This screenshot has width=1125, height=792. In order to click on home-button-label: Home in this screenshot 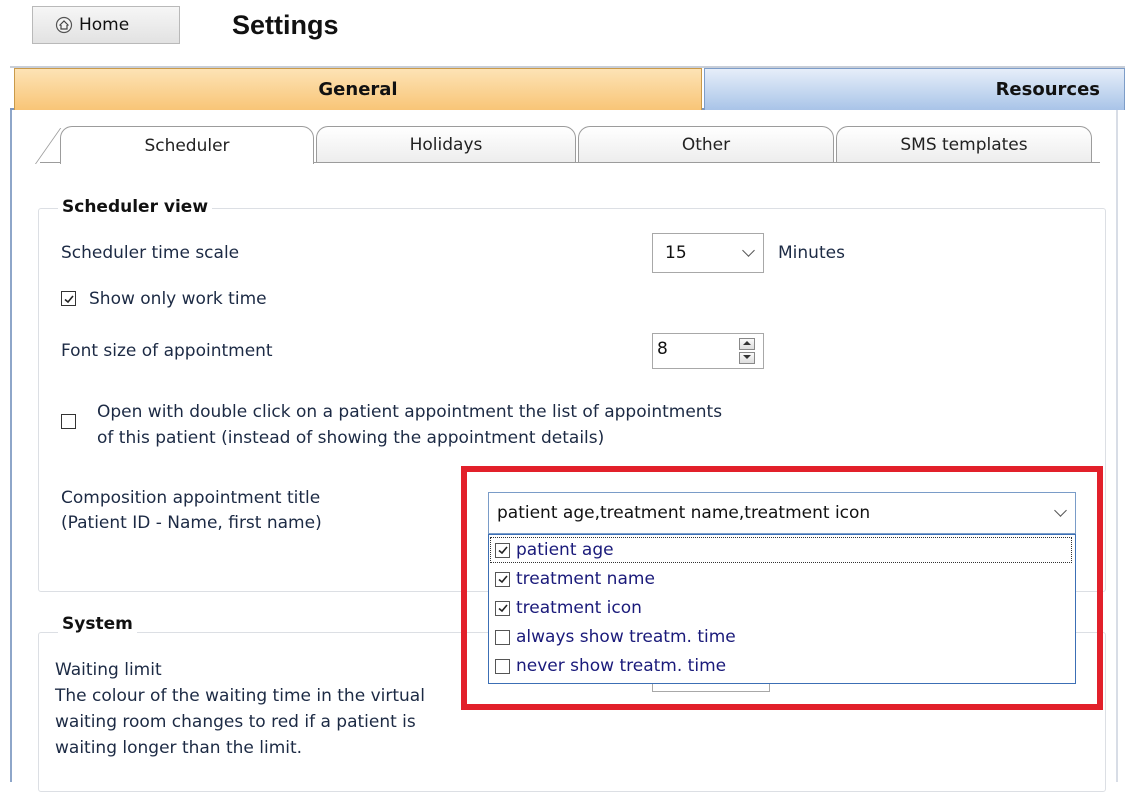, I will do `click(104, 25)`.